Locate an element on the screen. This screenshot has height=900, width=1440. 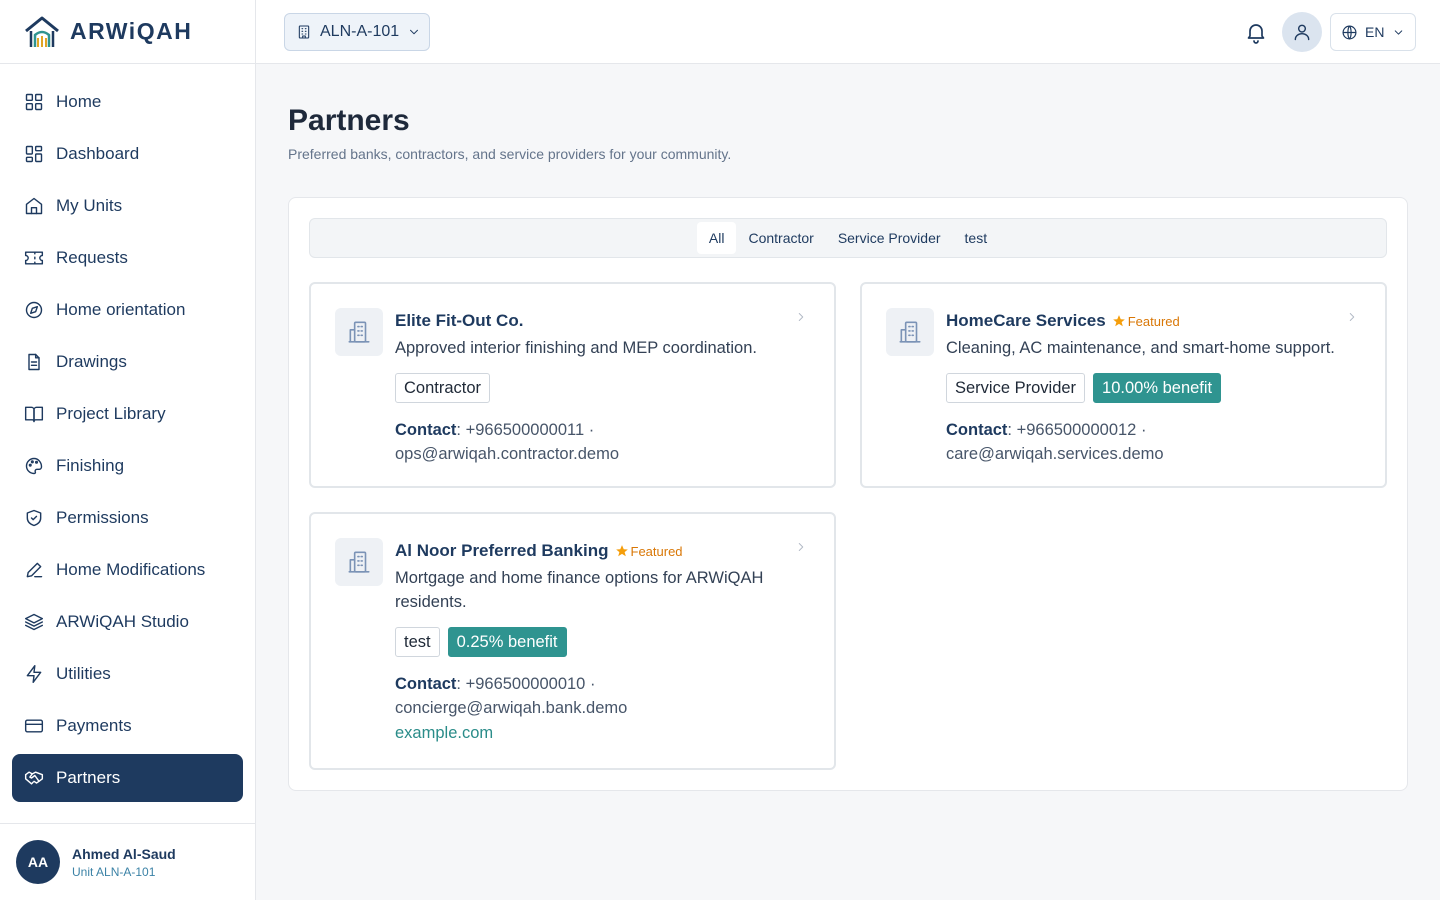
sidebar-item-dashboard: Dashboard is located at coordinates (127, 154).